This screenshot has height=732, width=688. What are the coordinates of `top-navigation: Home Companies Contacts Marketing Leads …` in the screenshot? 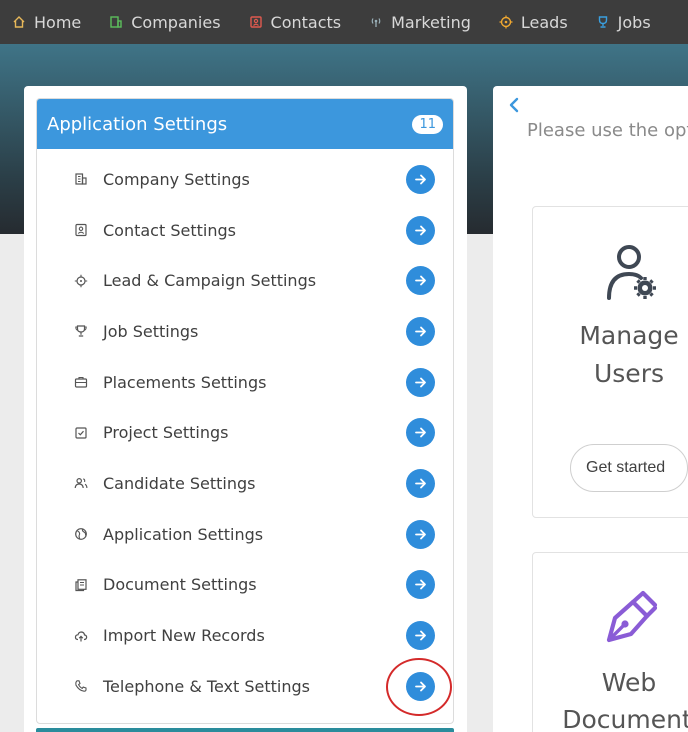 It's located at (344, 22).